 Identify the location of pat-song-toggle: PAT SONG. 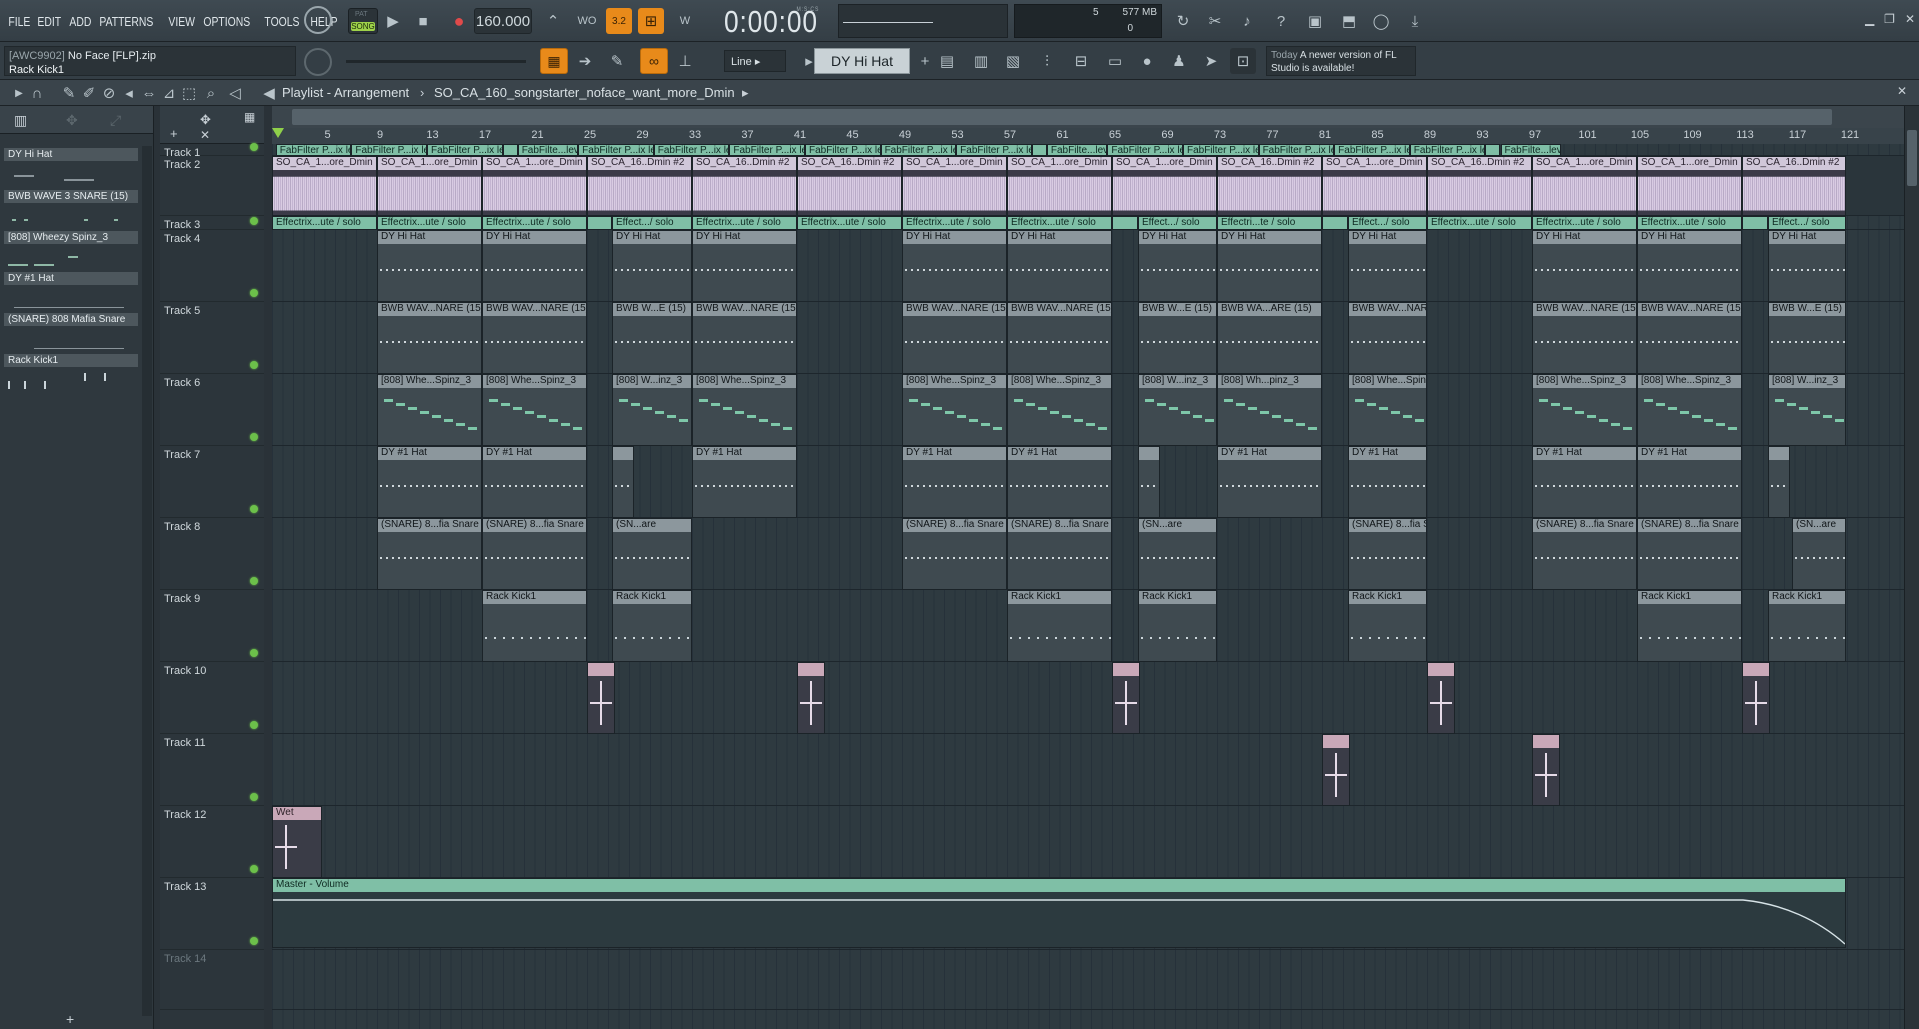
(363, 21).